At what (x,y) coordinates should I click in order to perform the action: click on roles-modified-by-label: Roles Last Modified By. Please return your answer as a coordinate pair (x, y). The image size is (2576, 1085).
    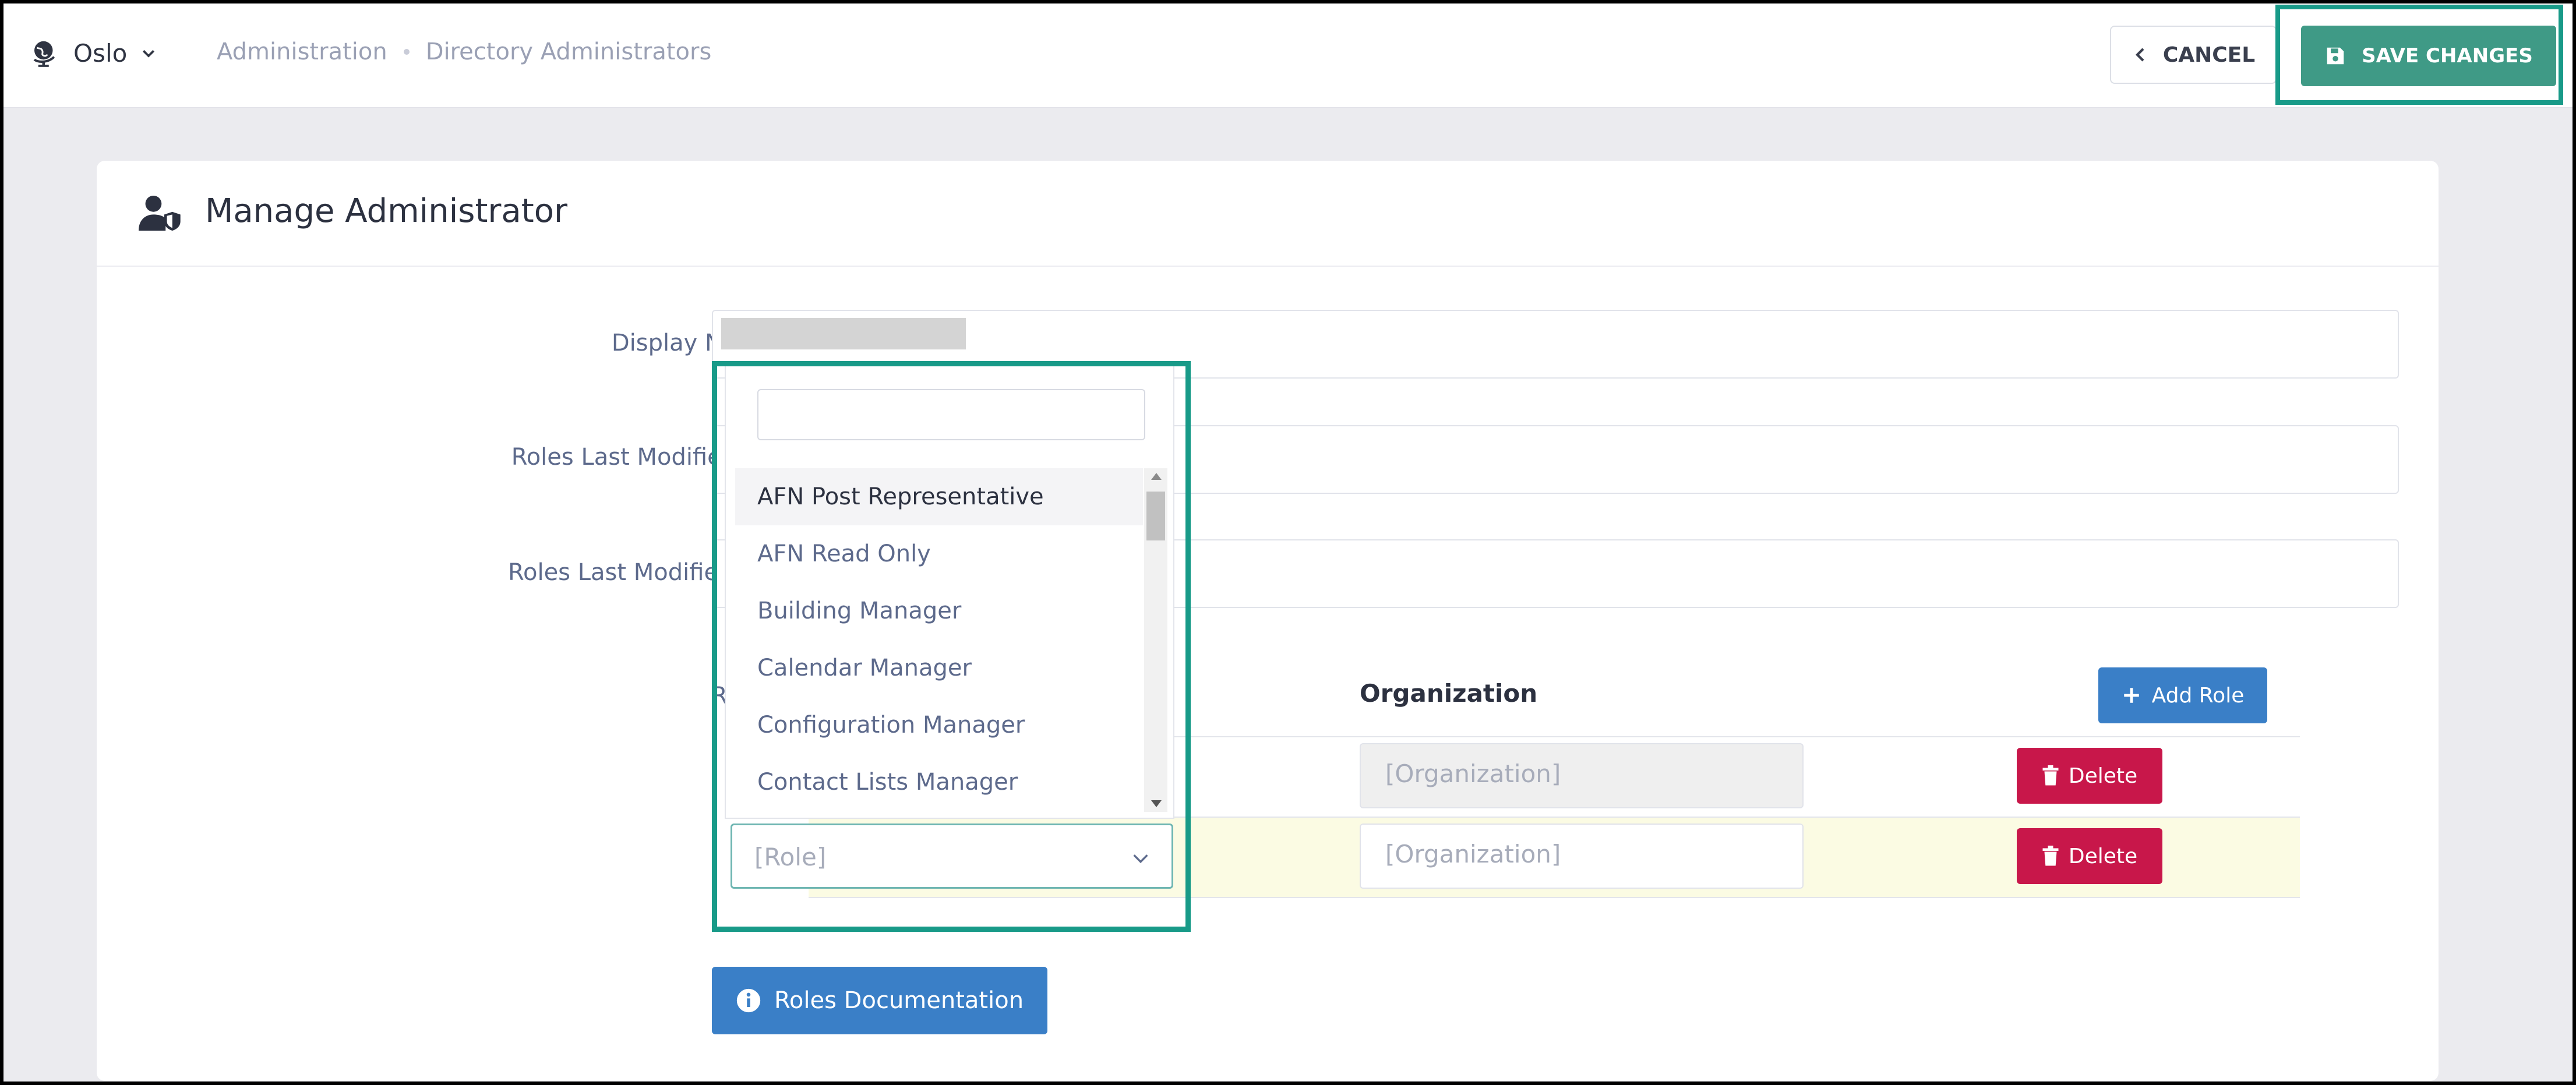
    Looking at the image, I should click on (643, 457).